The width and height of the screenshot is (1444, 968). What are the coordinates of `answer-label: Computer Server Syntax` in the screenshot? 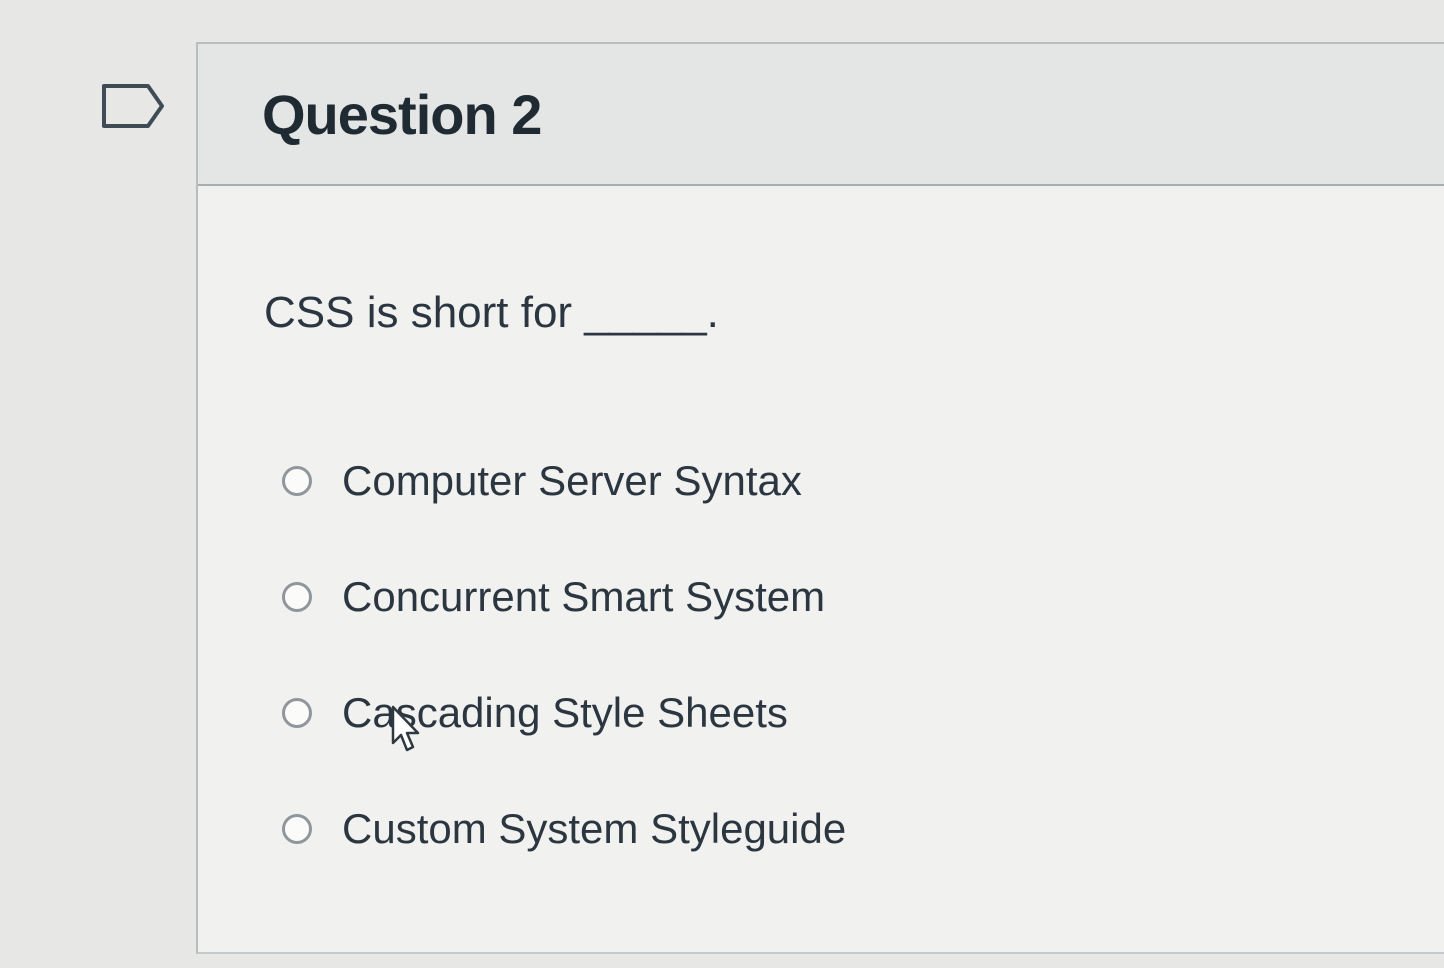 It's located at (572, 481).